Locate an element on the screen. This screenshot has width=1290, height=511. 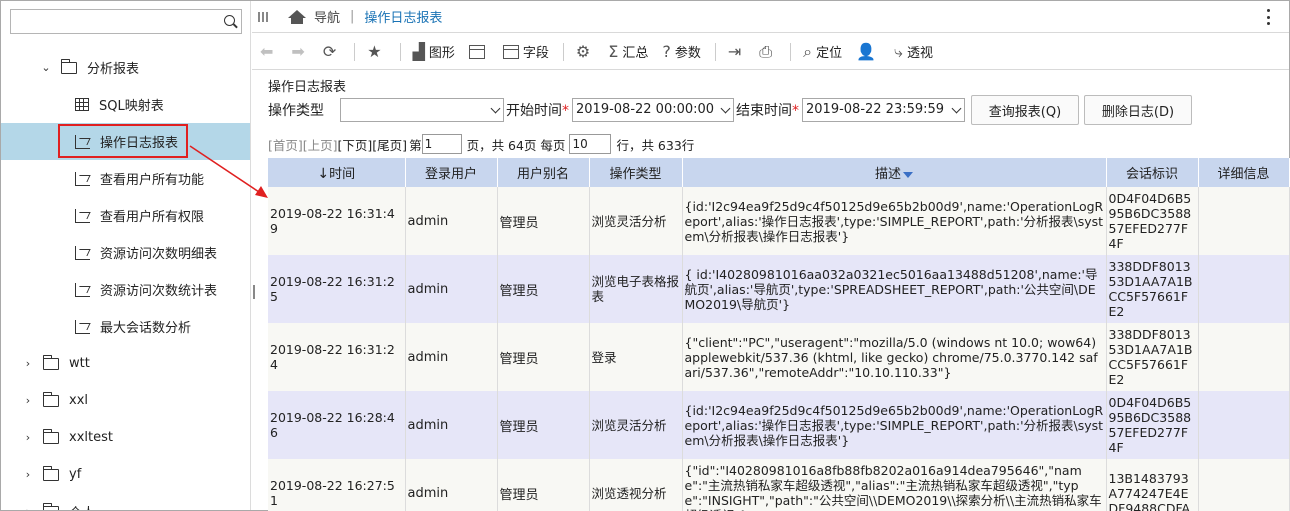
column-header-detail: 详细信息 is located at coordinates (1244, 172).